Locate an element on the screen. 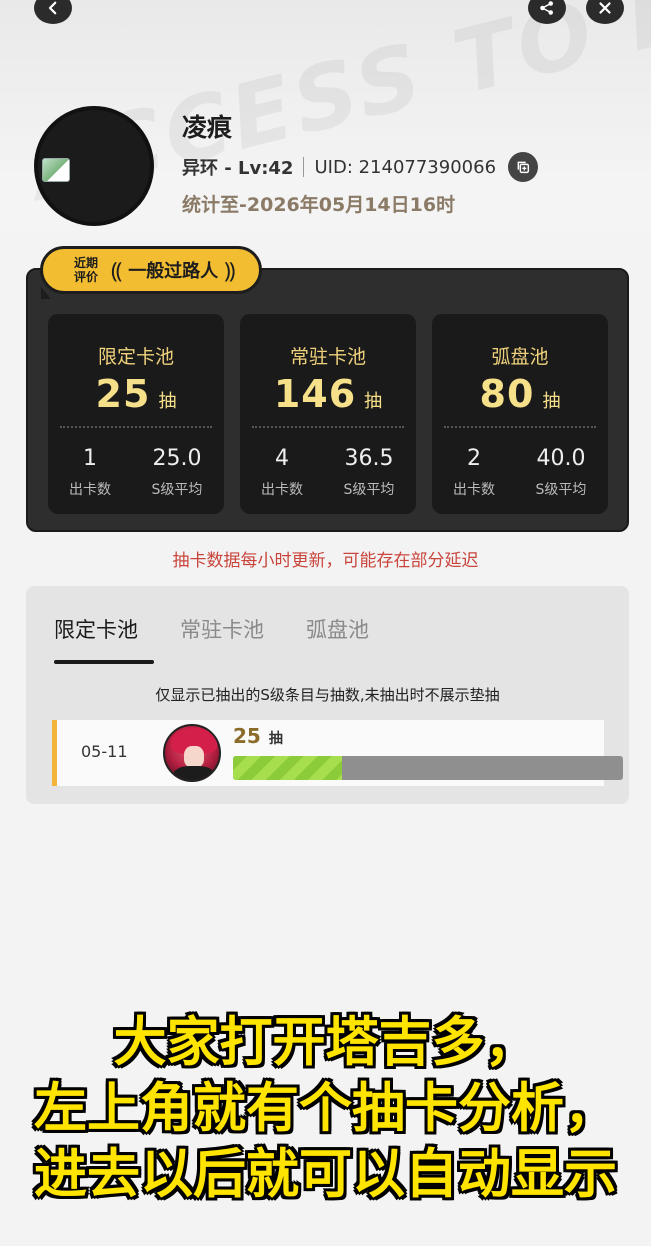  subtitle-line: 左上角就有个抽卡分析， is located at coordinates (325, 1108).